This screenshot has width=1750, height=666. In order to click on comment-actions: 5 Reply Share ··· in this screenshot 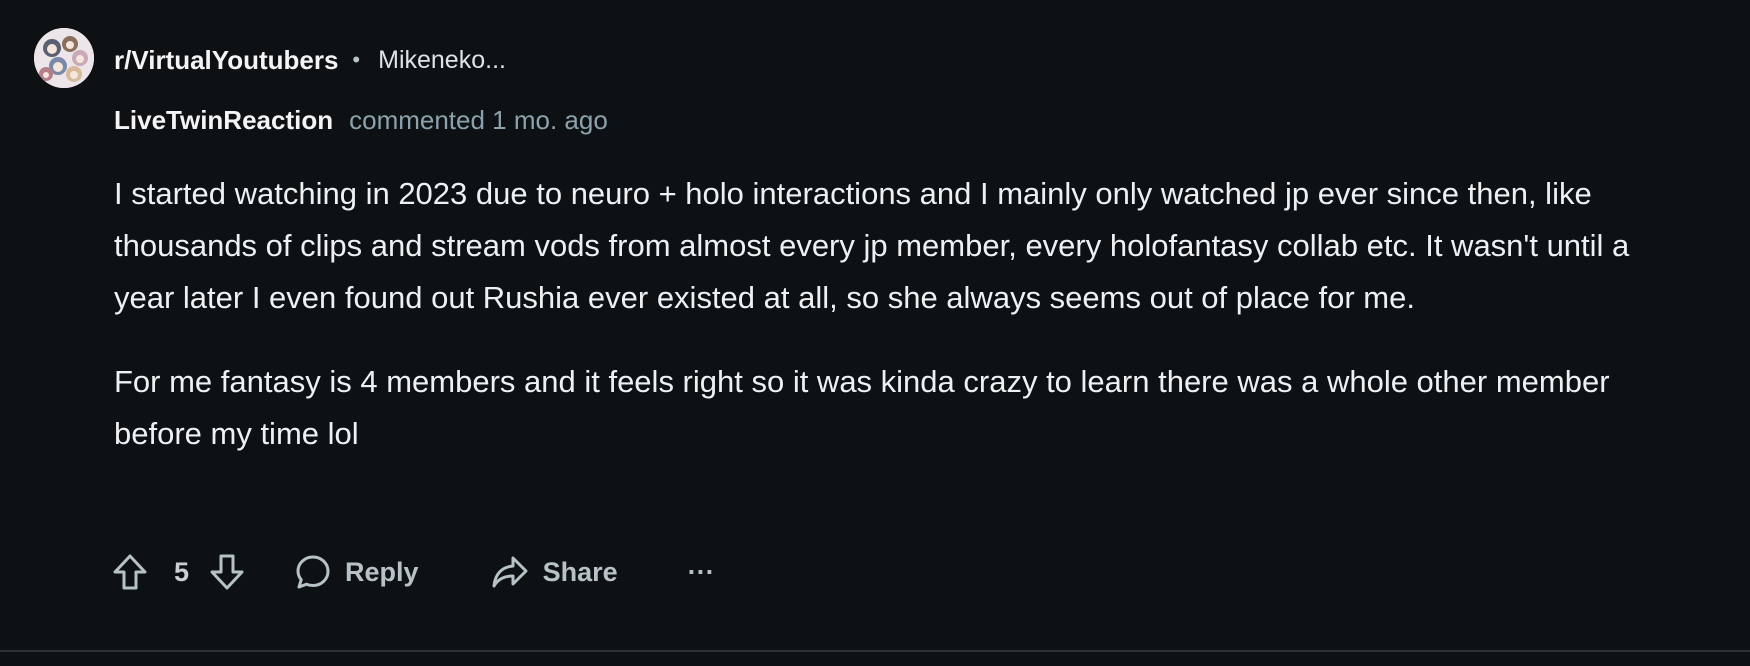, I will do `click(413, 572)`.